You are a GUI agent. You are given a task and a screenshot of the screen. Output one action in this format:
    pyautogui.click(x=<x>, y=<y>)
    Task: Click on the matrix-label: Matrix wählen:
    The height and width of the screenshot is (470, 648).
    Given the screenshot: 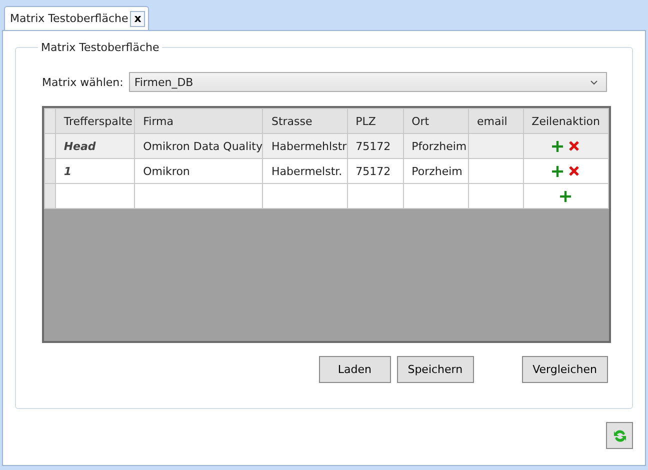 What is the action you would take?
    pyautogui.click(x=83, y=82)
    